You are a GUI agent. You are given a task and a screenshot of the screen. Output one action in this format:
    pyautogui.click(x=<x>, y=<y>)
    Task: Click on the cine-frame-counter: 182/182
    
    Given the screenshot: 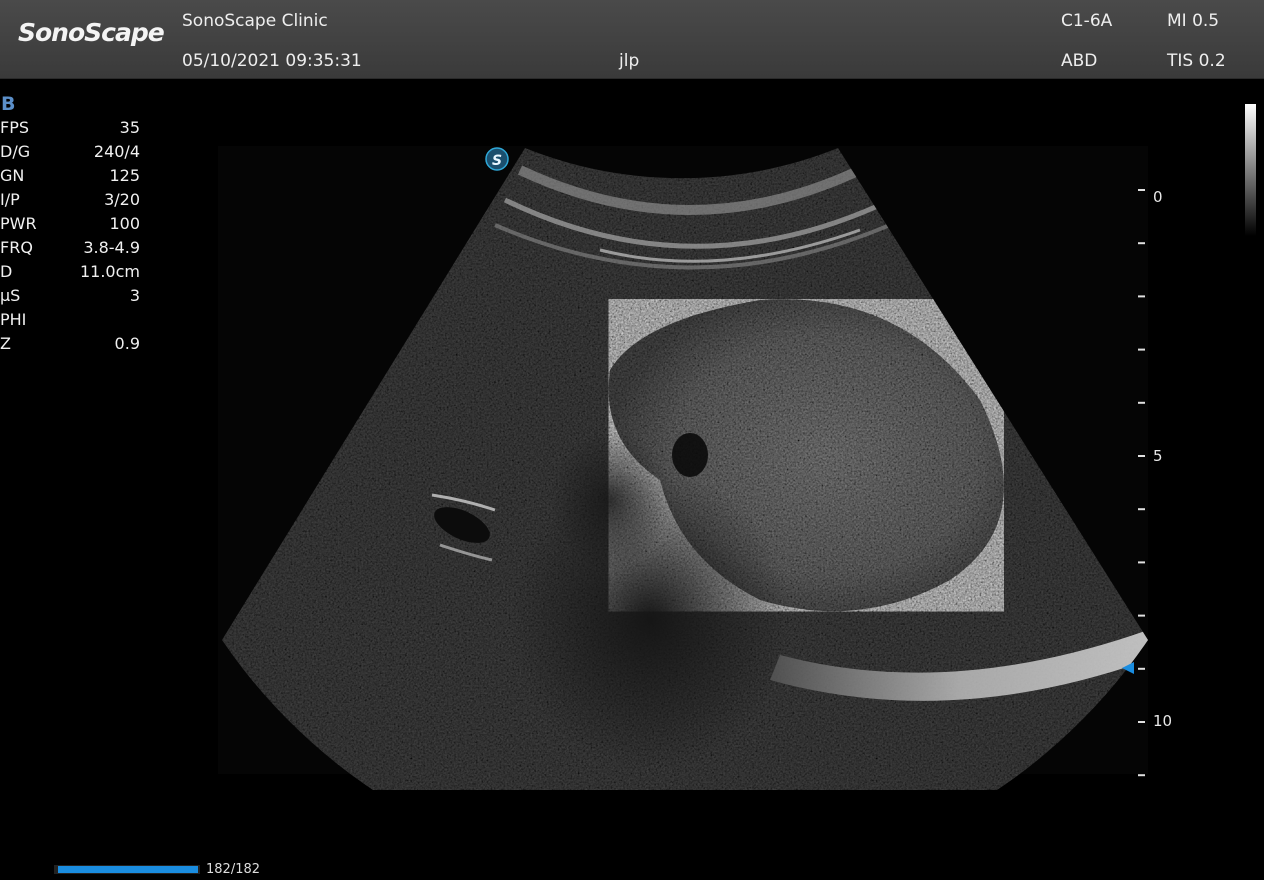 What is the action you would take?
    pyautogui.click(x=233, y=869)
    